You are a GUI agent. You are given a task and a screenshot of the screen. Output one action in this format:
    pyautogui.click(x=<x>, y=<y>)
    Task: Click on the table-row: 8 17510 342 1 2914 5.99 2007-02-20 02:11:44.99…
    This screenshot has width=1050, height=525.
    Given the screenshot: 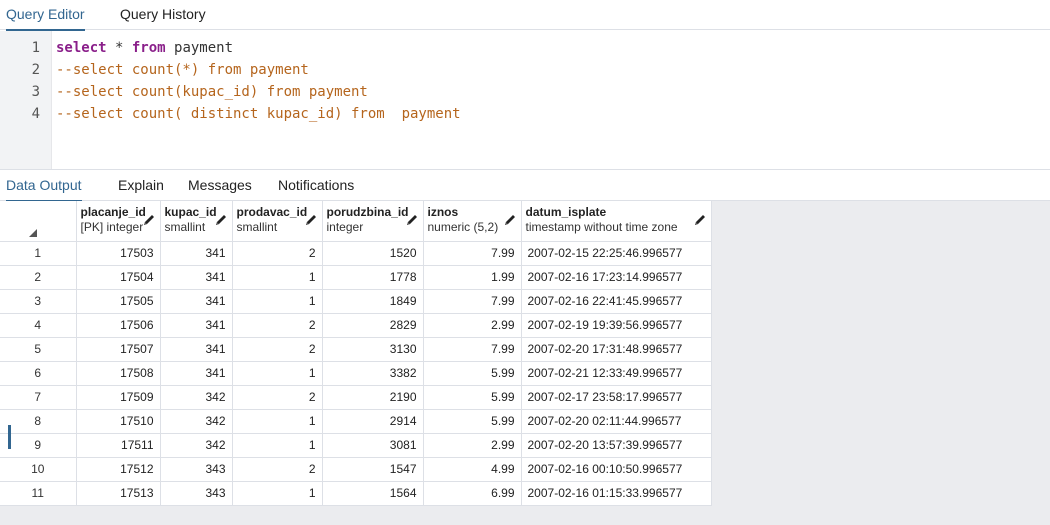 What is the action you would take?
    pyautogui.click(x=356, y=421)
    